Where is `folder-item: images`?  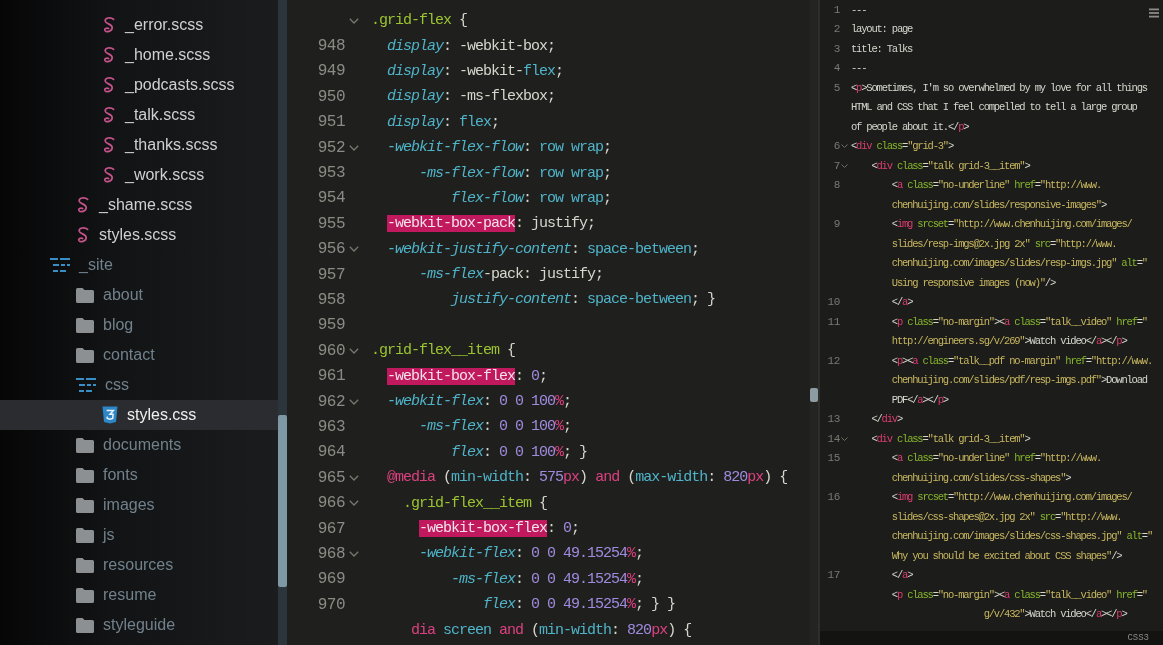 folder-item: images is located at coordinates (139, 505).